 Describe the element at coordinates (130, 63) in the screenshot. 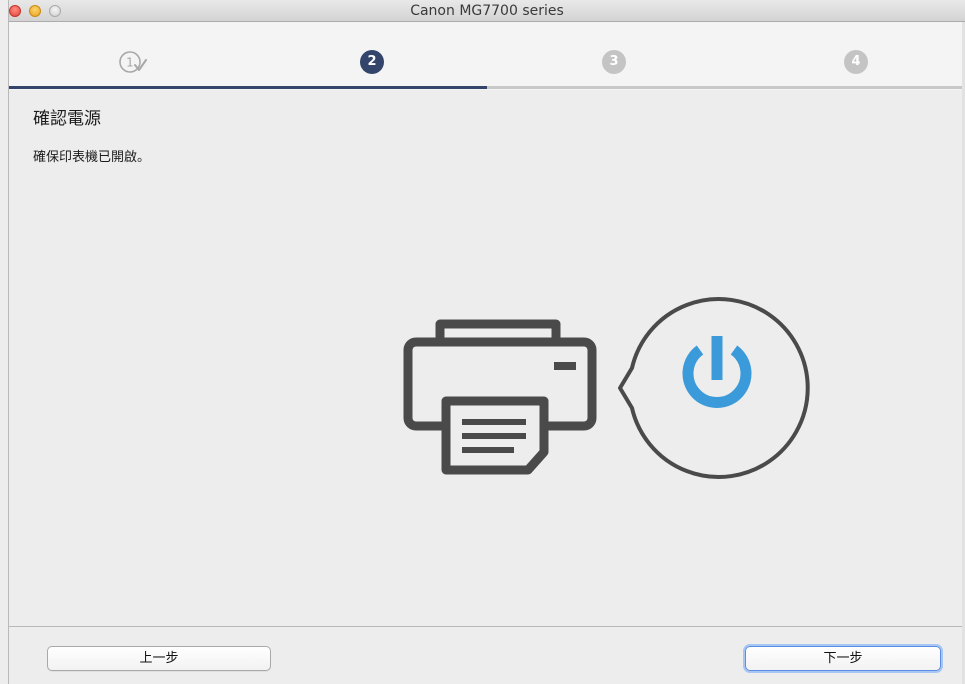

I see `step-1-label: 1` at that location.